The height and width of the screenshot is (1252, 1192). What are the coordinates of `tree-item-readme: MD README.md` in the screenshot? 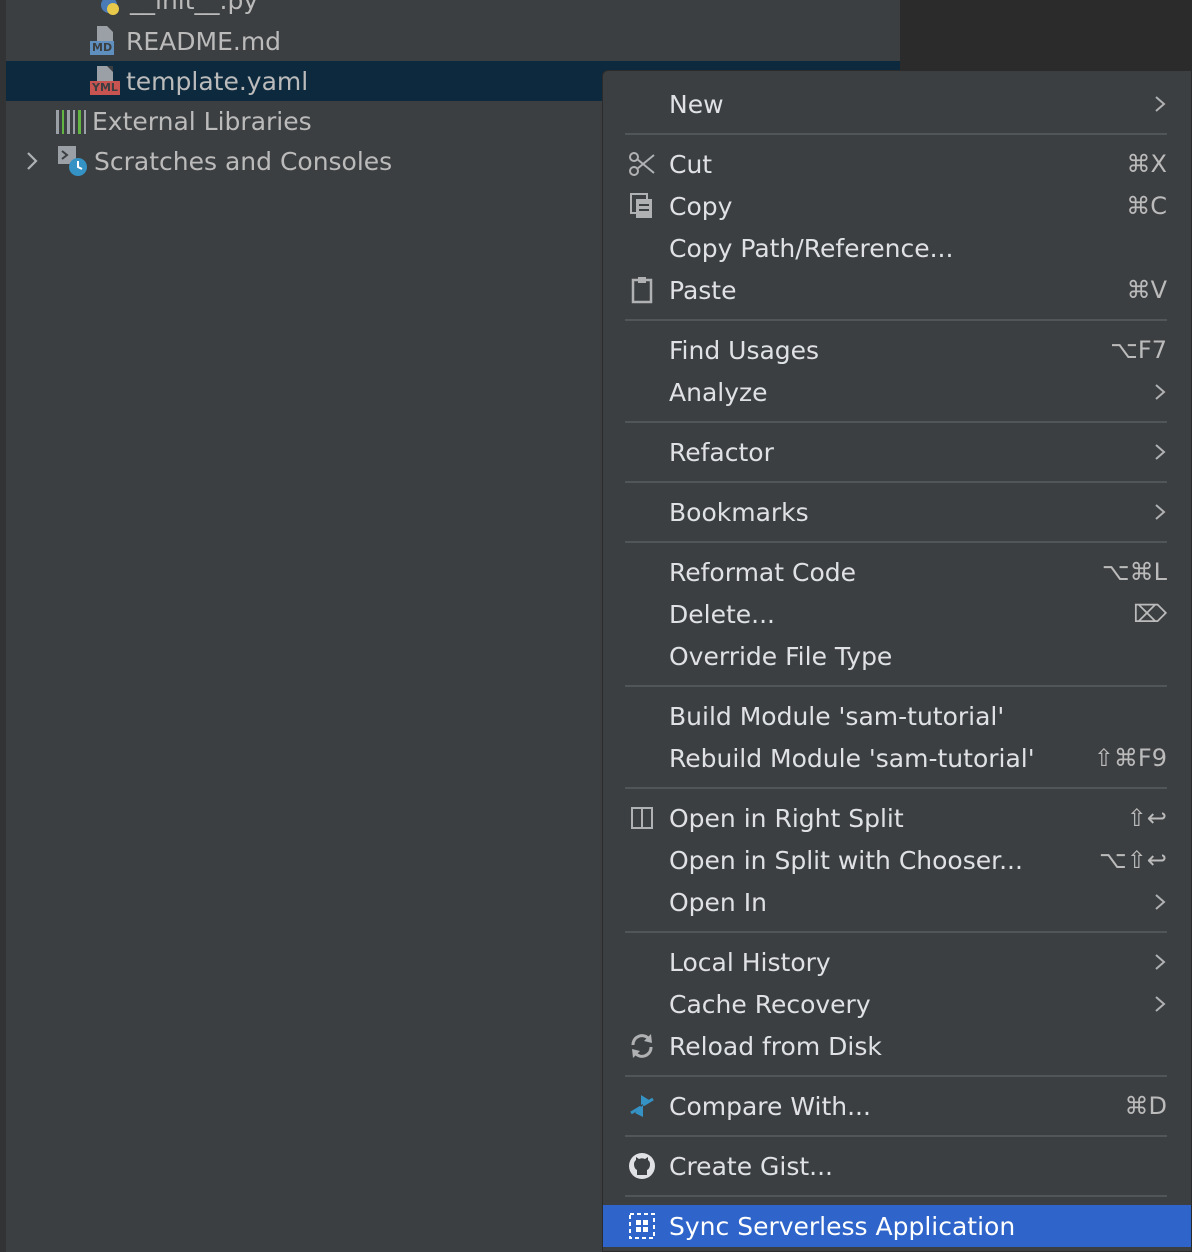 It's located at (453, 41).